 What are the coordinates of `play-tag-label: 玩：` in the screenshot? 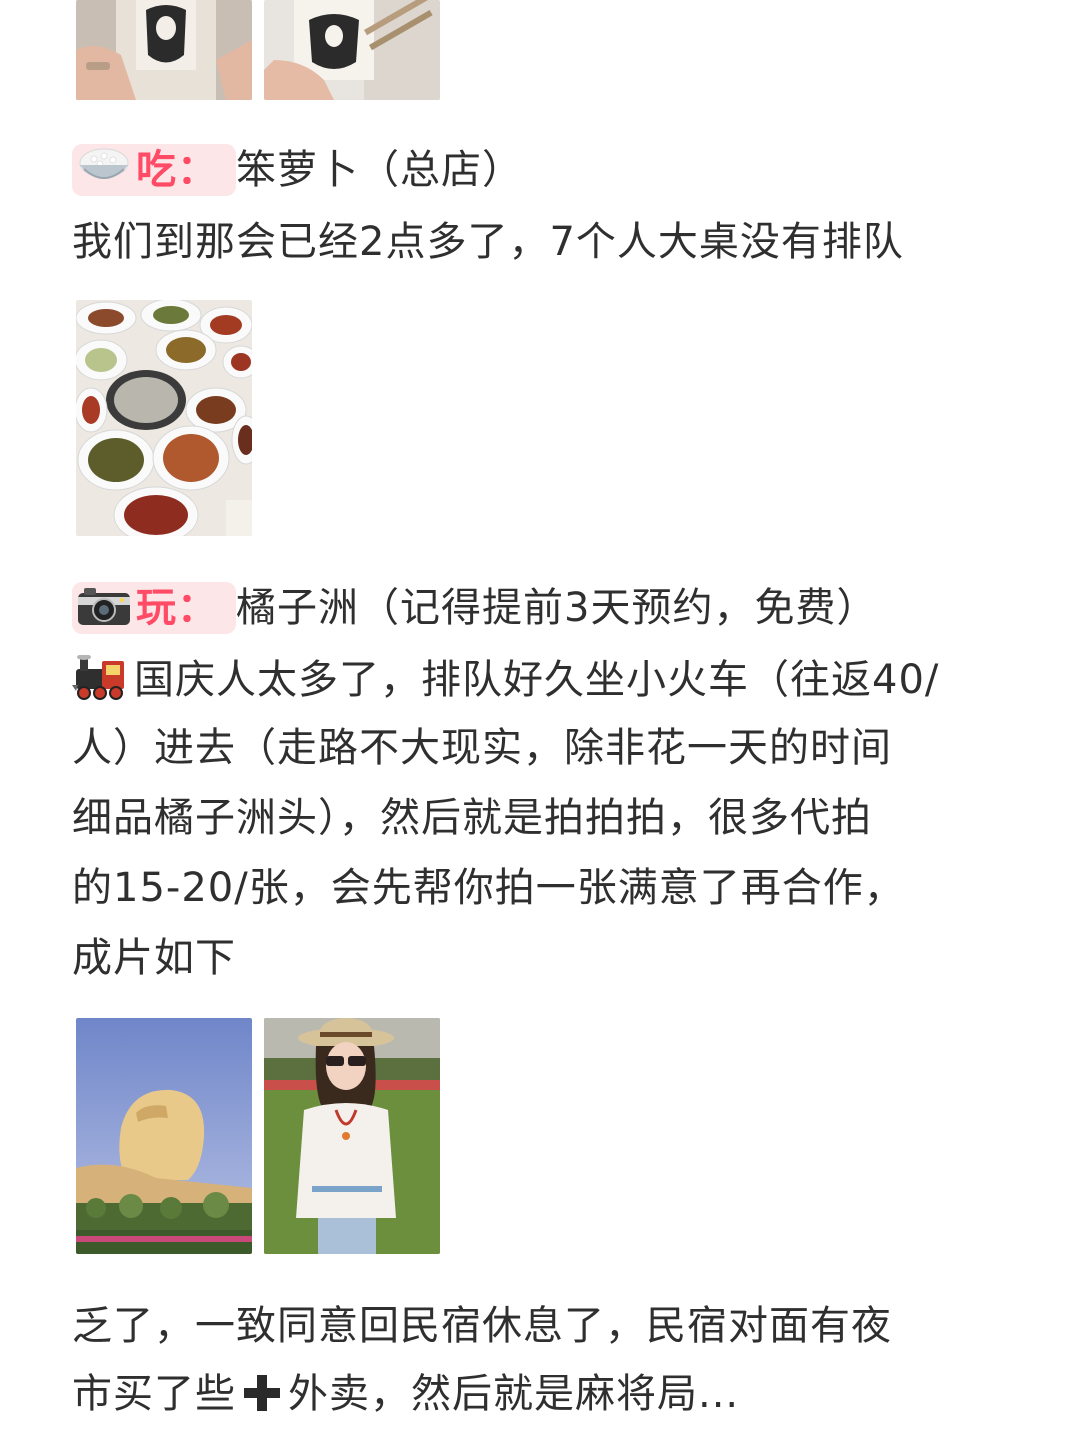 It's located at (177, 608).